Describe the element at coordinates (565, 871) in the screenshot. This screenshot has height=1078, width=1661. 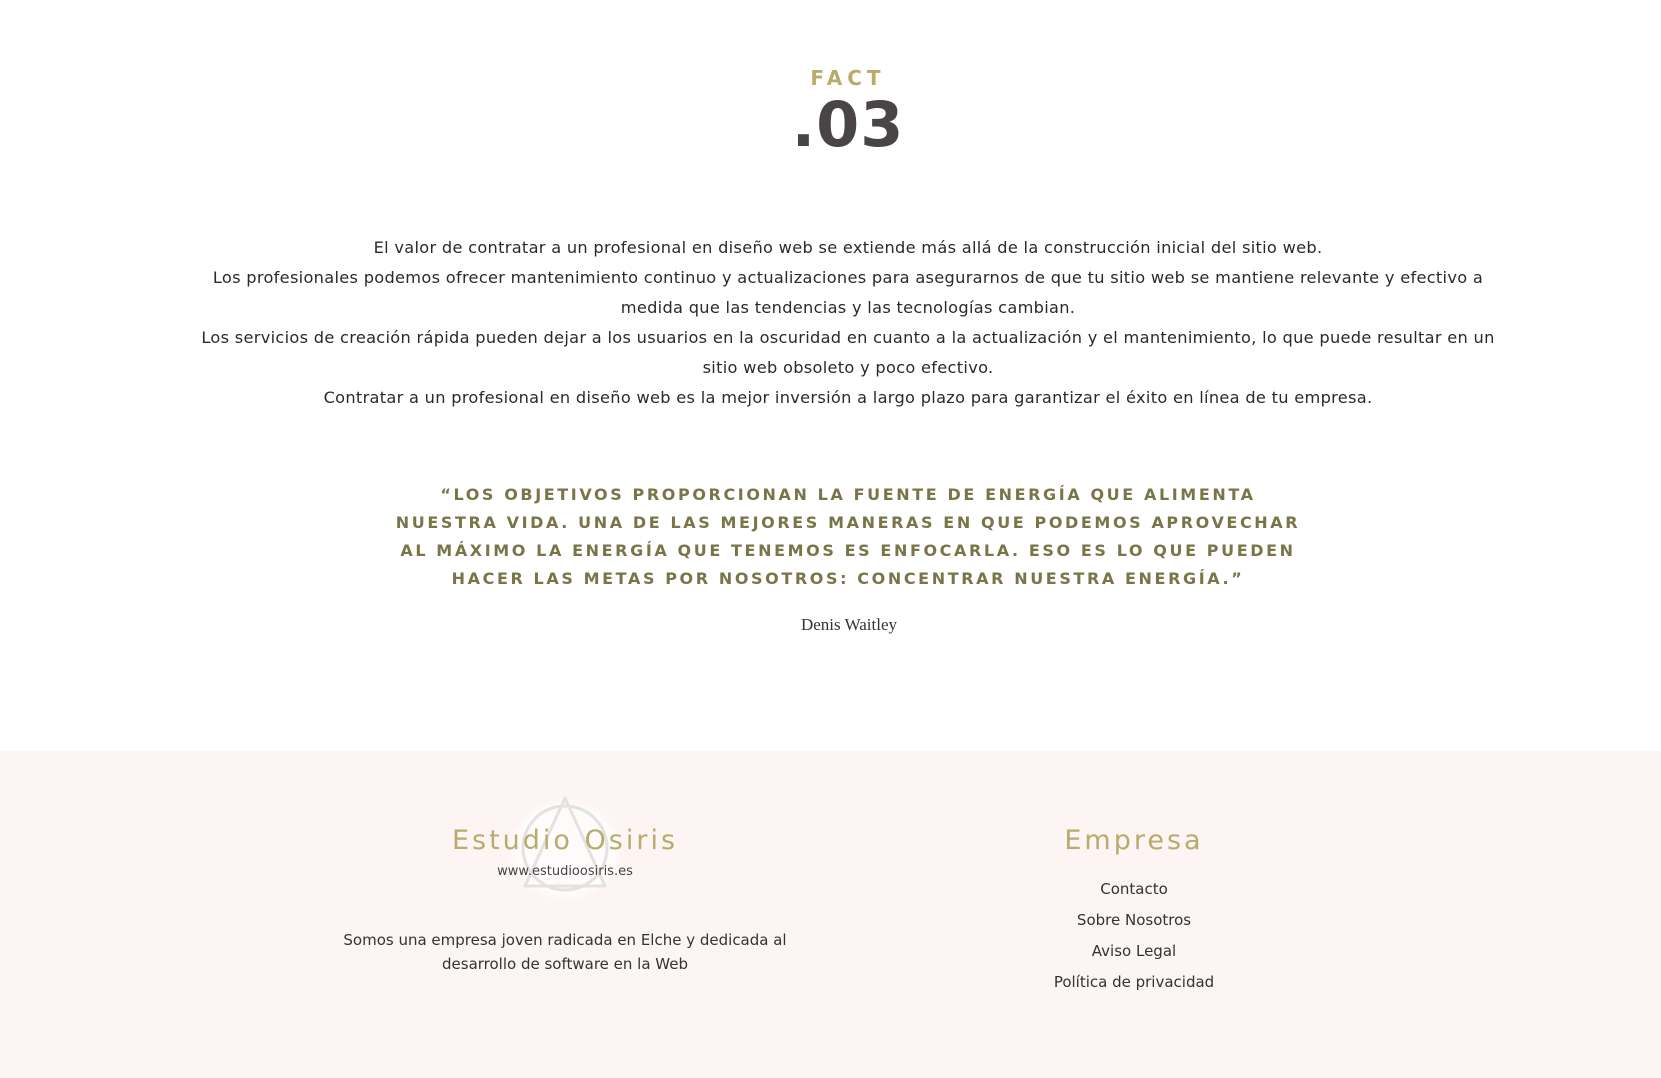
I see `brand-url: www.estudioosiris.es` at that location.